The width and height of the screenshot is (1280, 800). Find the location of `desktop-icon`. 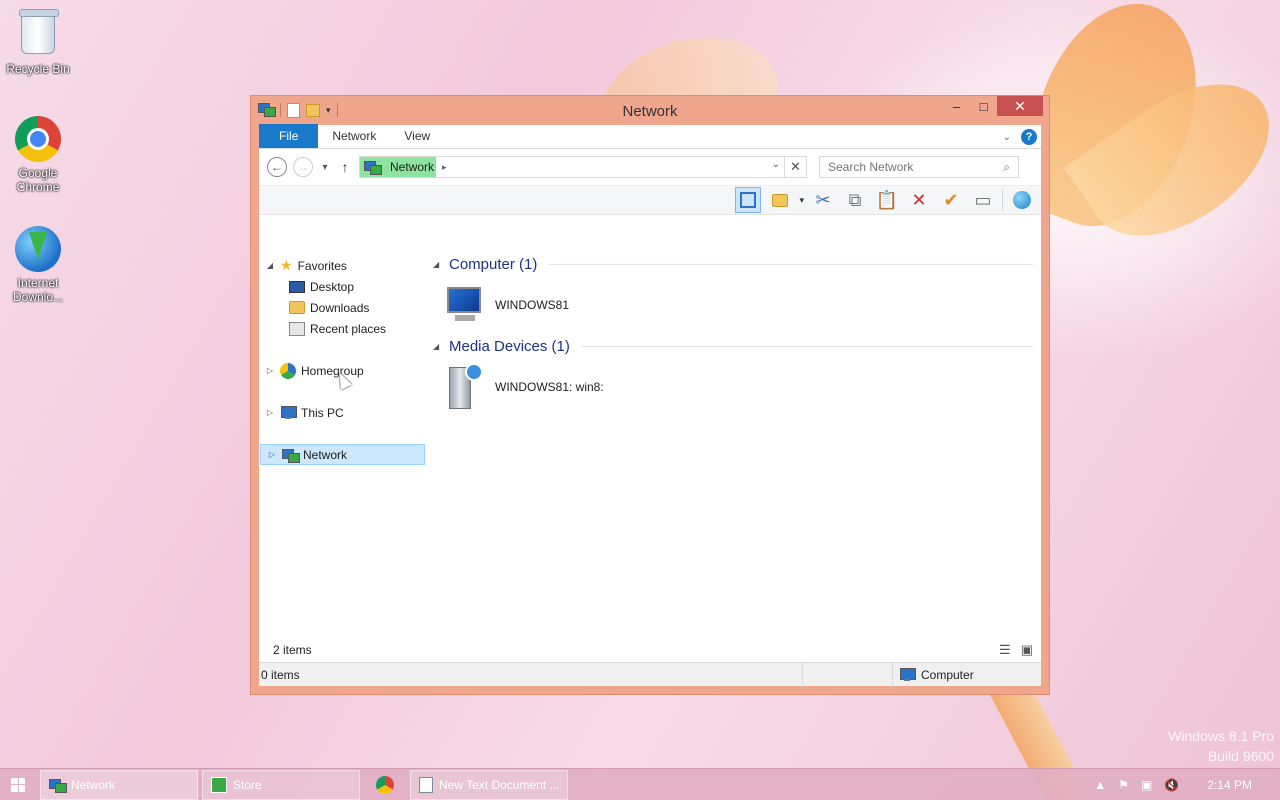

desktop-icon is located at coordinates (297, 286).